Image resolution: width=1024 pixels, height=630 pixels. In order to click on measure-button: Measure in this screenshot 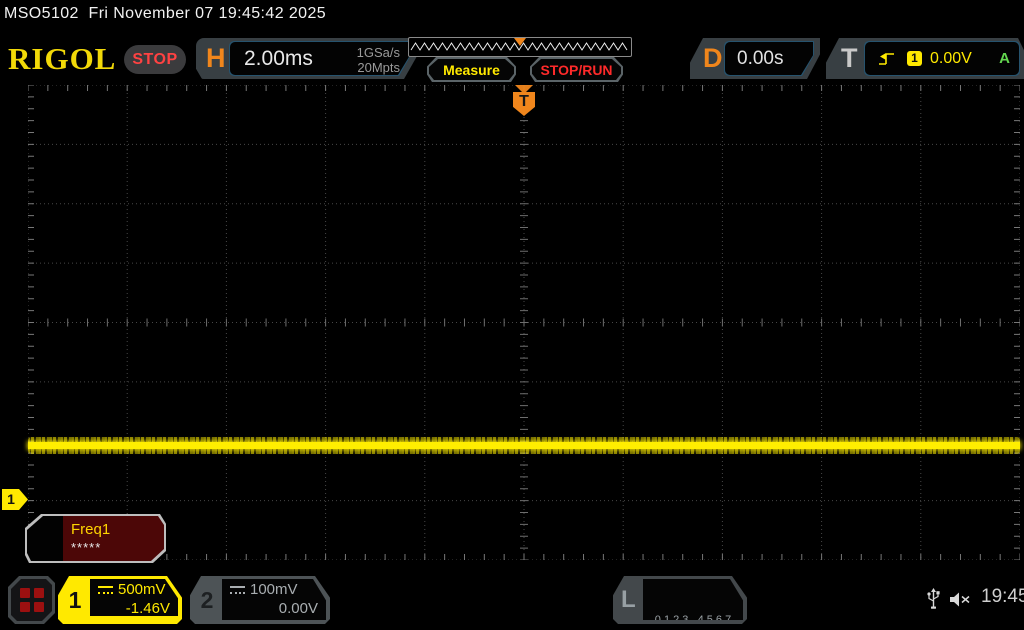, I will do `click(471, 69)`.